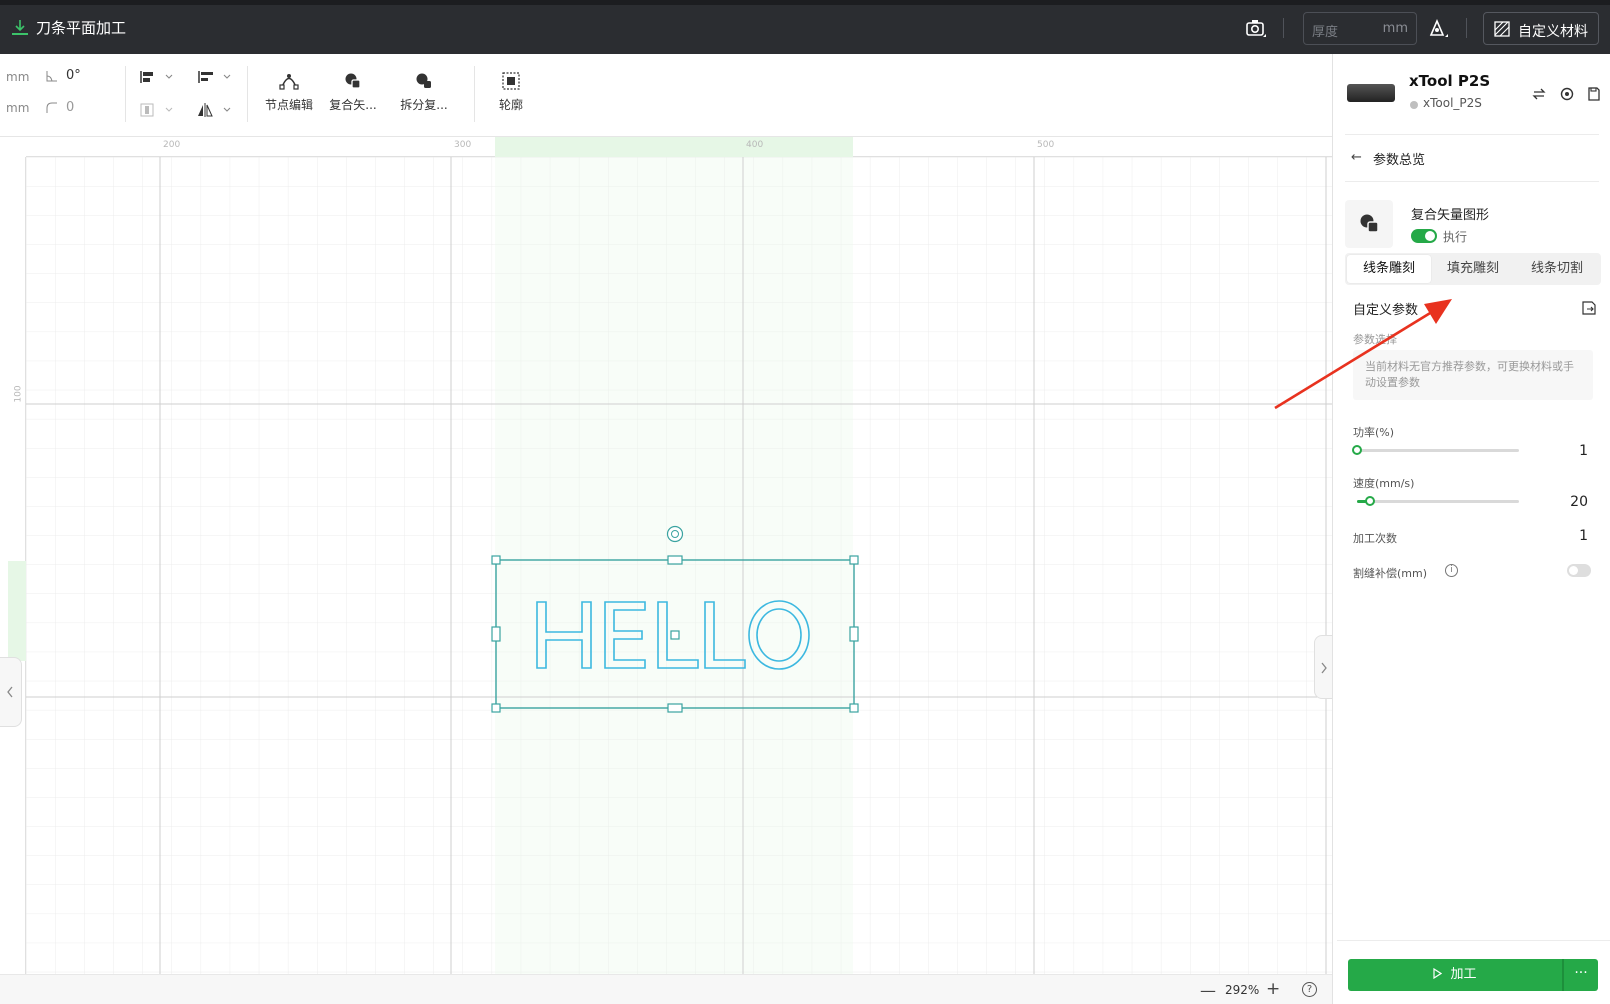  Describe the element at coordinates (1594, 94) in the screenshot. I see `save-file-icon` at that location.